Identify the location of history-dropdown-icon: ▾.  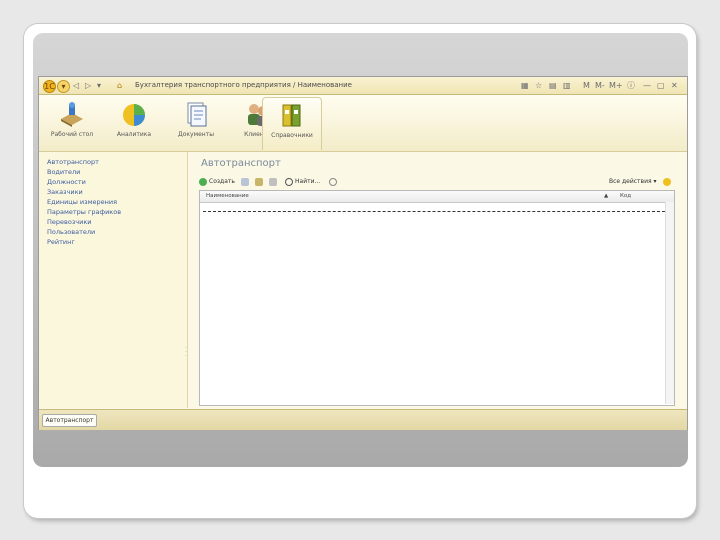
(99, 85).